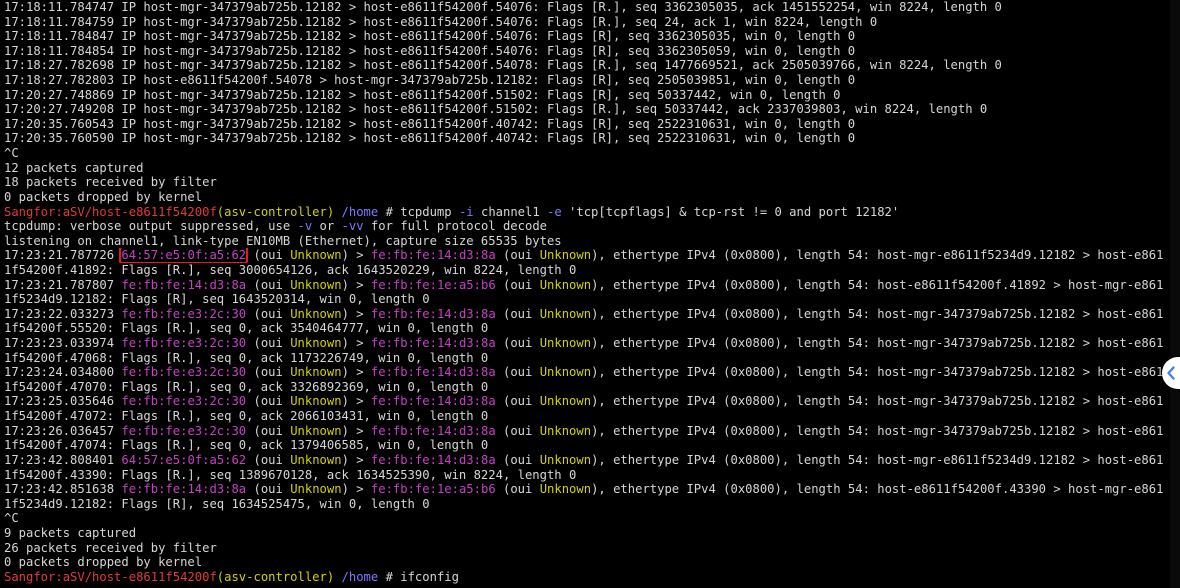 Image resolution: width=1180 pixels, height=588 pixels. I want to click on terminal-text: 17:23:23.033974, so click(63, 343).